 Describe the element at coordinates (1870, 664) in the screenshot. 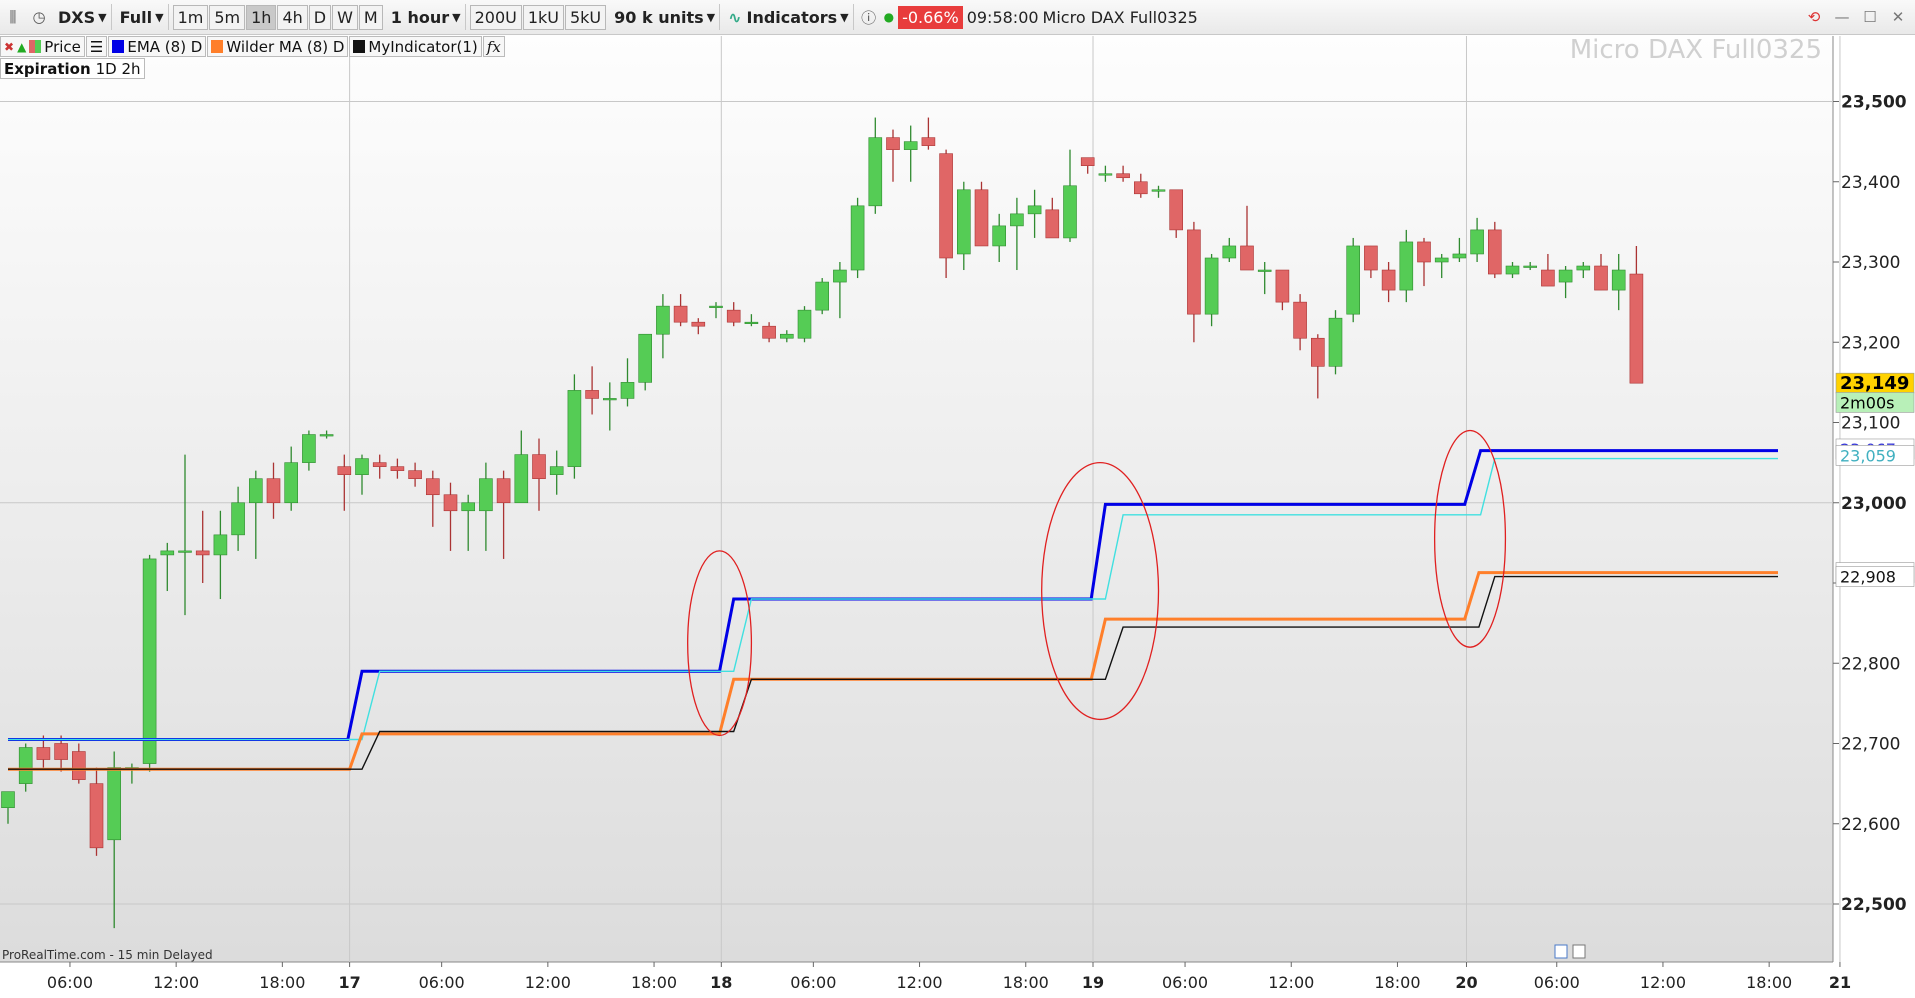

I see `y-tick-label: 22,800` at that location.